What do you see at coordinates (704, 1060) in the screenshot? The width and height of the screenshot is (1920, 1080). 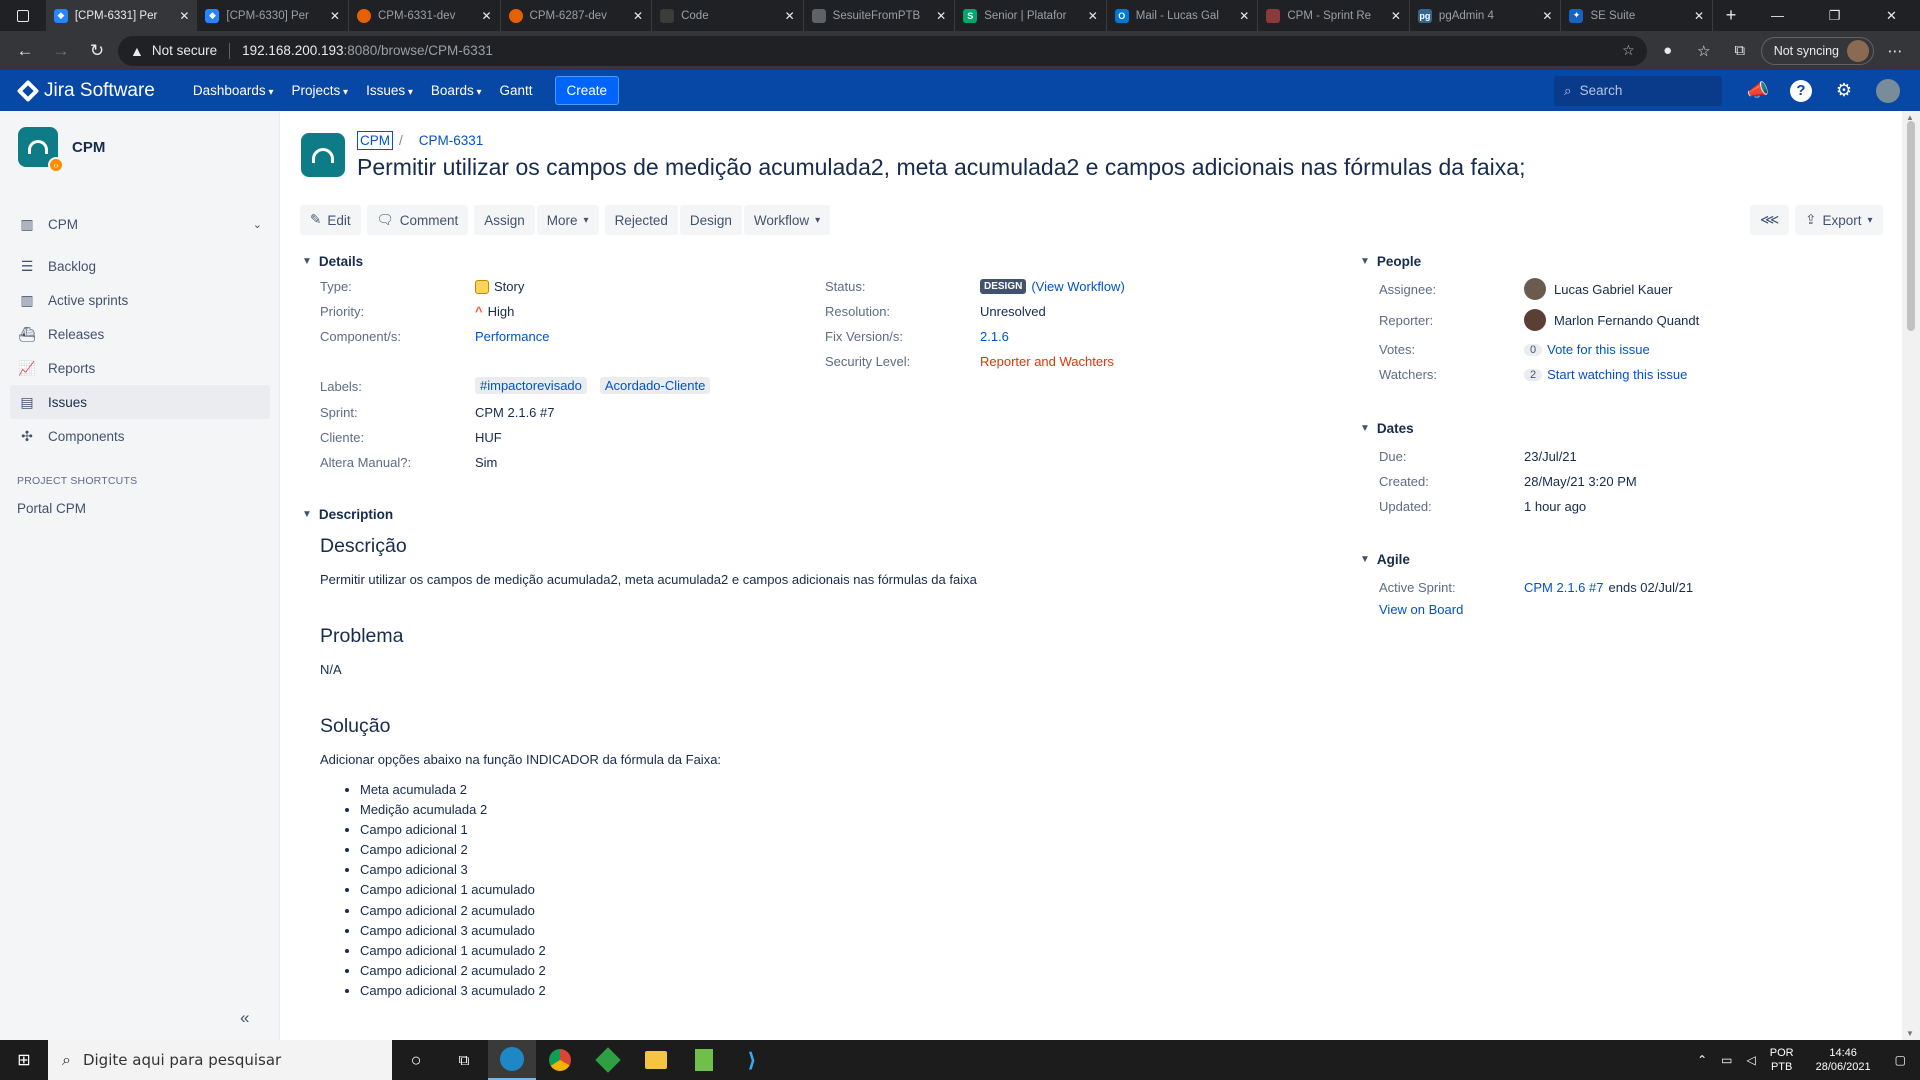 I see `notepad-taskbar-icon` at bounding box center [704, 1060].